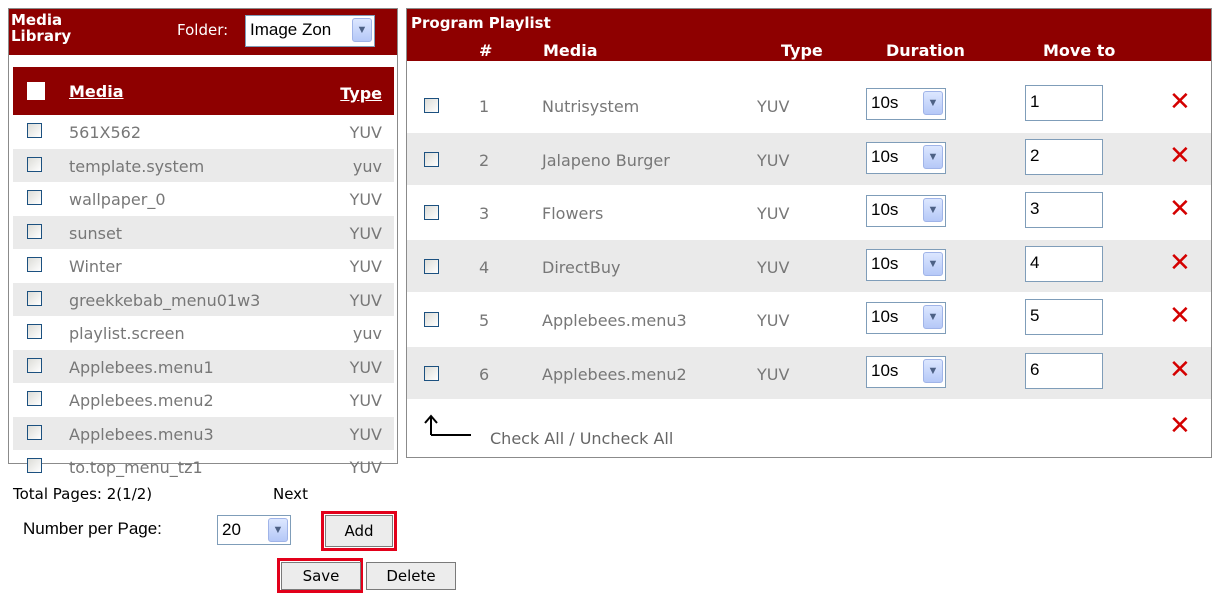  Describe the element at coordinates (310, 31) in the screenshot. I see `folder-select: Image Zon ▼` at that location.